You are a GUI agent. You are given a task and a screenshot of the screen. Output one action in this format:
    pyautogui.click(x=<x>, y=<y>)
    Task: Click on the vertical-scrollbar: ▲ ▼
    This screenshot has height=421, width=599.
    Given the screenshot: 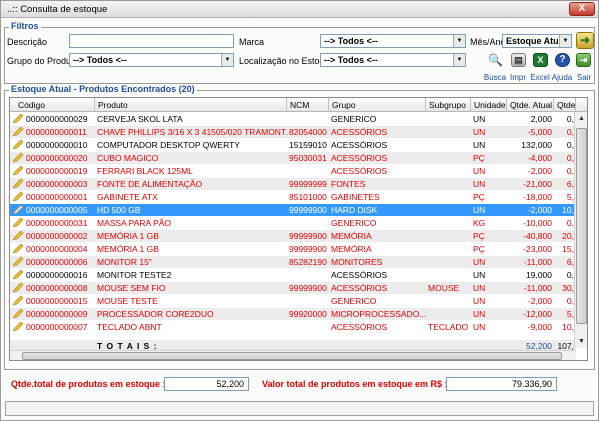 What is the action you would take?
    pyautogui.click(x=580, y=230)
    